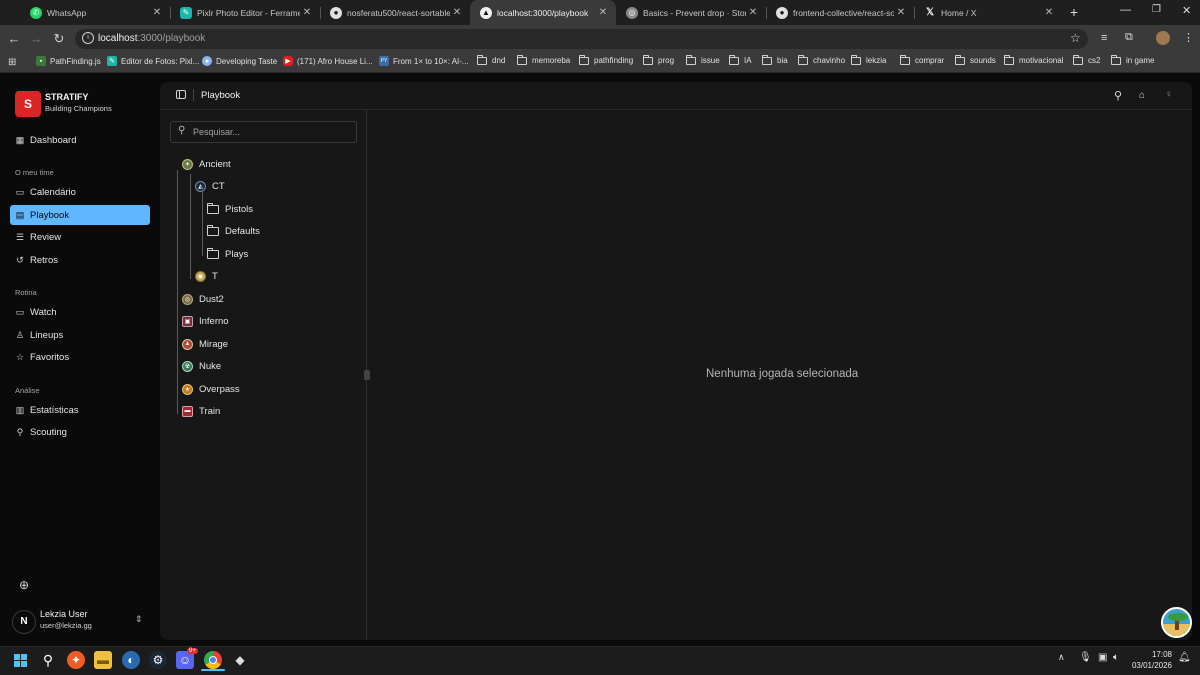 This screenshot has width=1200, height=675. What do you see at coordinates (59, 39) in the screenshot?
I see `reload-button: ↻` at bounding box center [59, 39].